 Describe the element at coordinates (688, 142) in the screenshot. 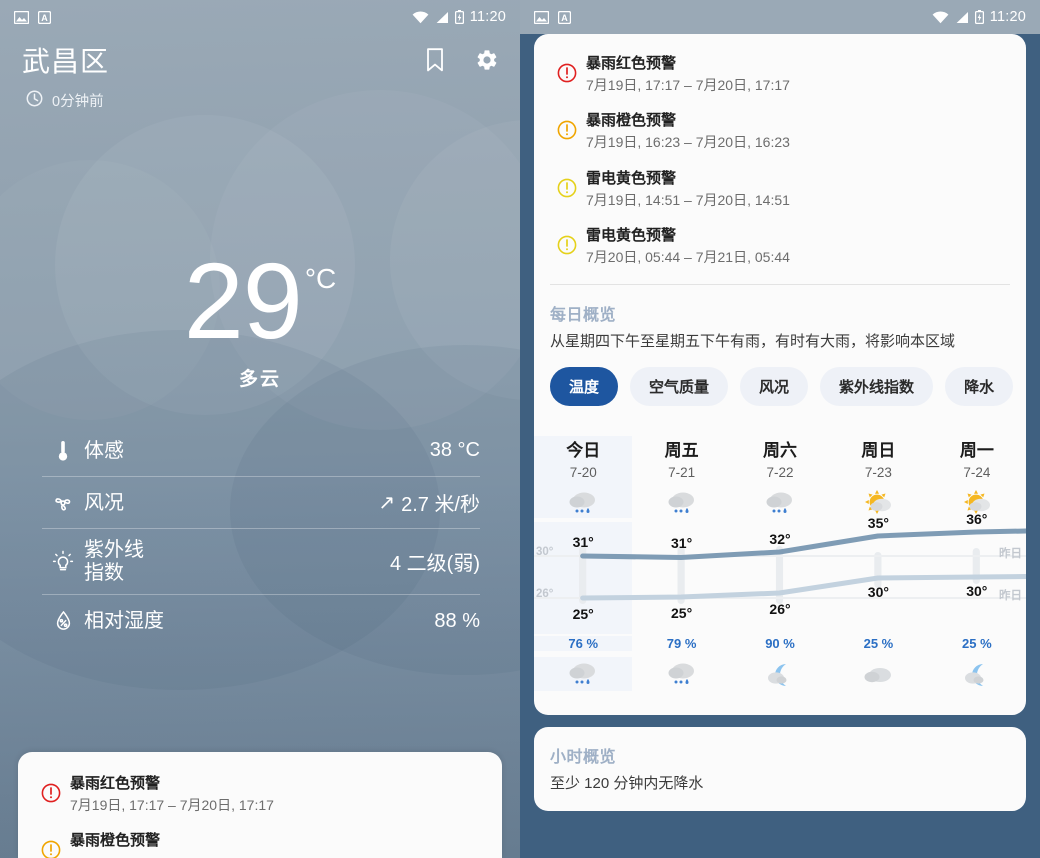

I see `warning-time: 7月19日, 16:23 – 7月20日, 16:23` at that location.